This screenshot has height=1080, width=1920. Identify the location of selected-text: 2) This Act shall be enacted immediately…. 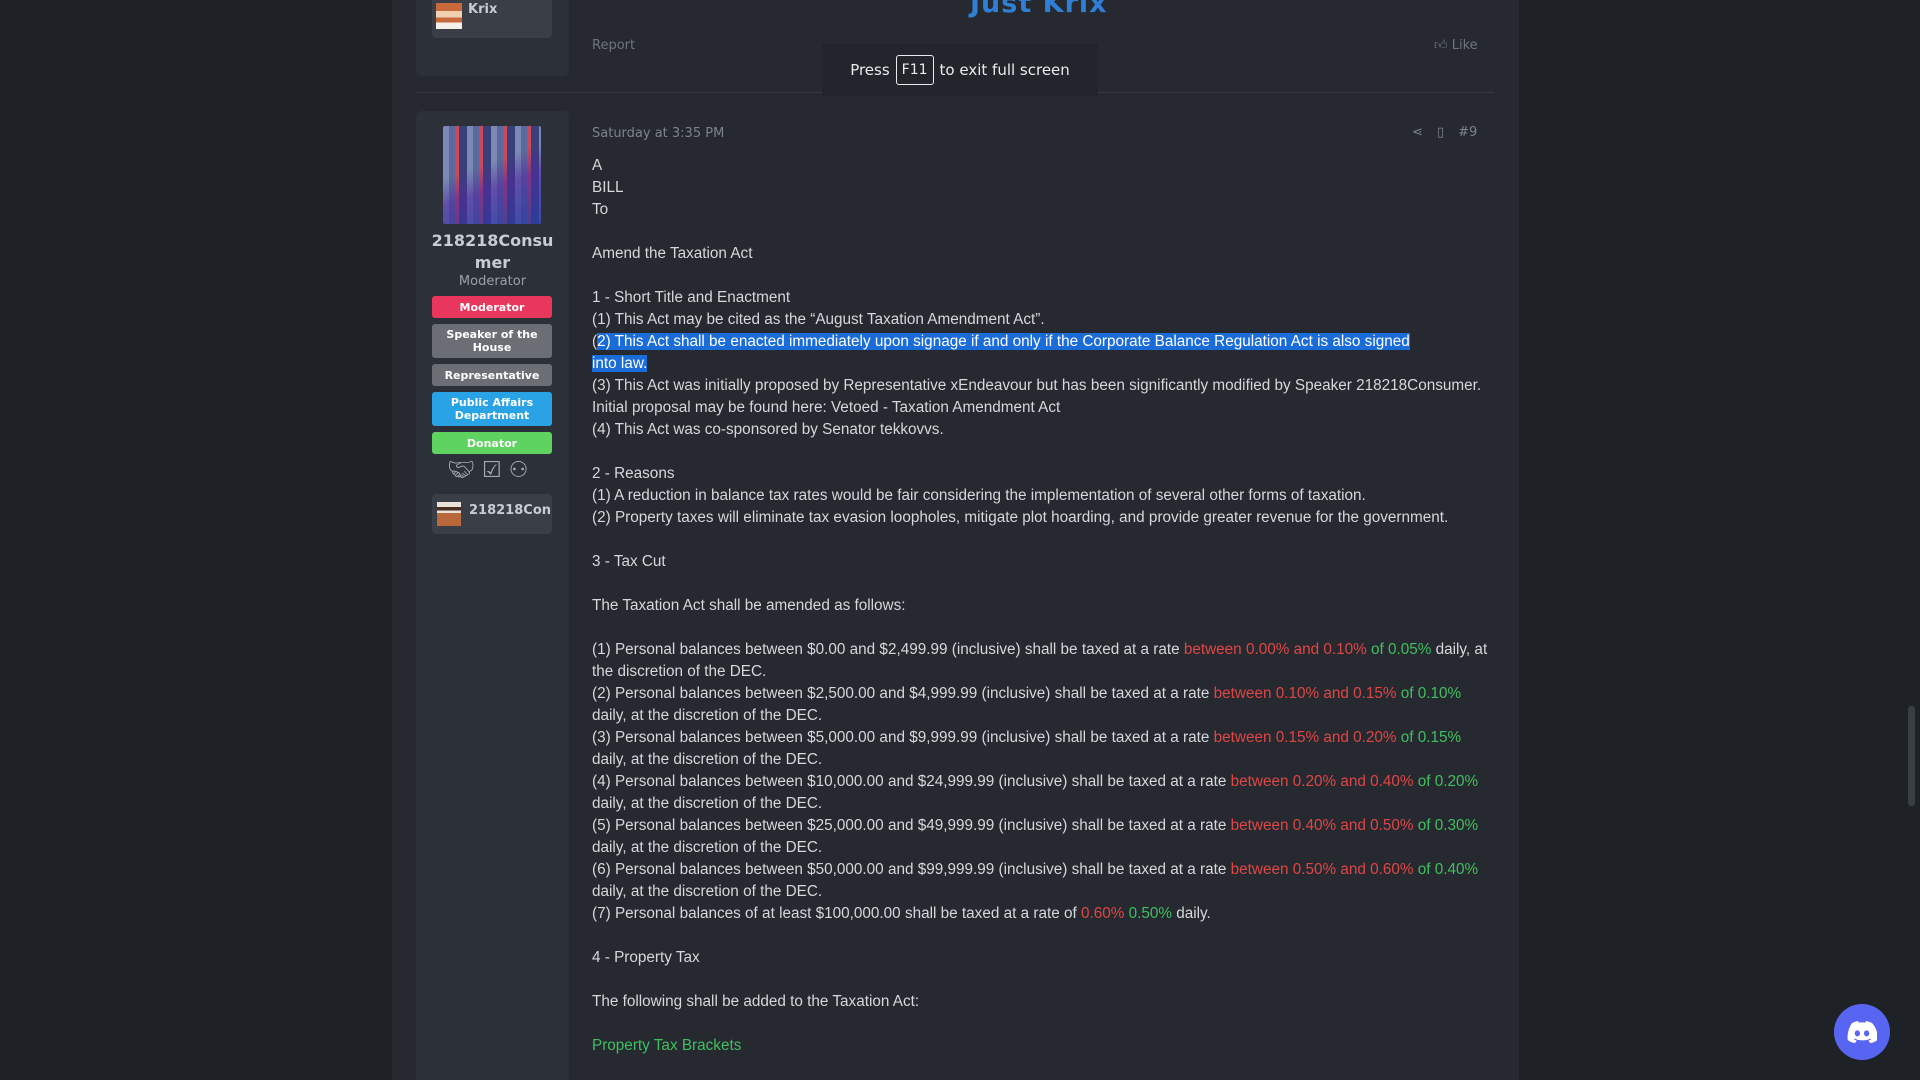
(1003, 341).